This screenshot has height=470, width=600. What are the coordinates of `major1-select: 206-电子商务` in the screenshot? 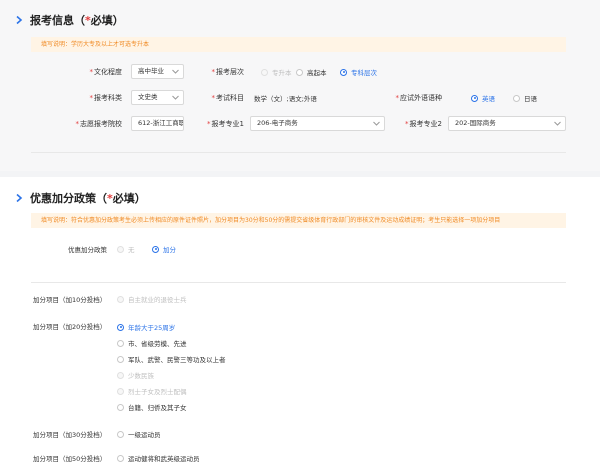 It's located at (317, 123).